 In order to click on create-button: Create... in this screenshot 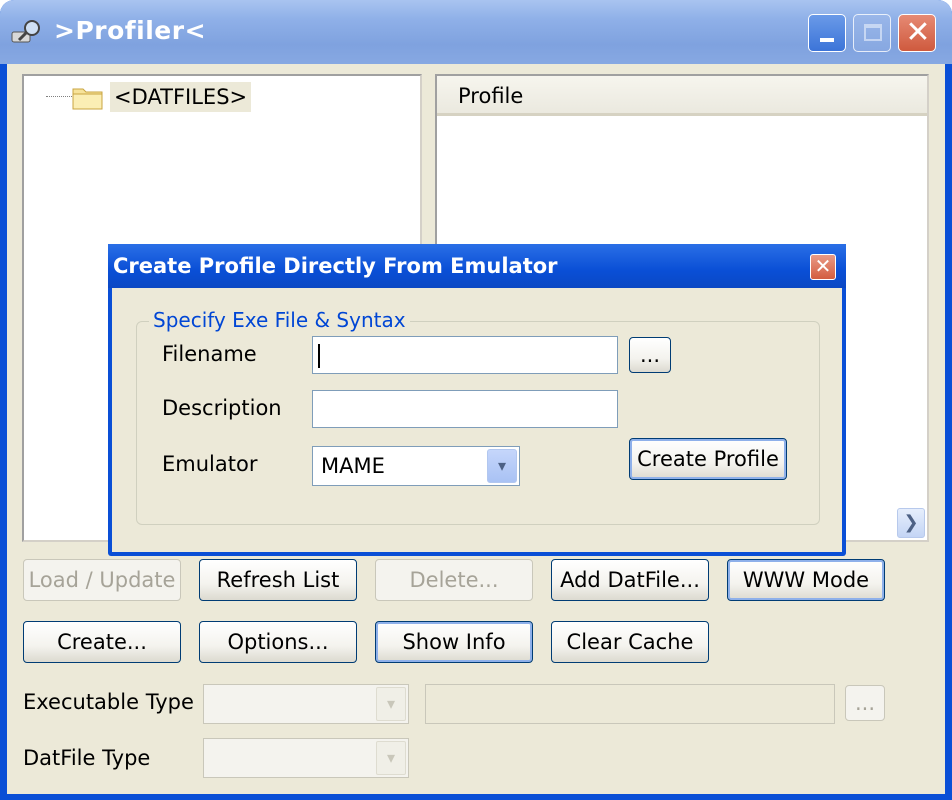, I will do `click(102, 642)`.